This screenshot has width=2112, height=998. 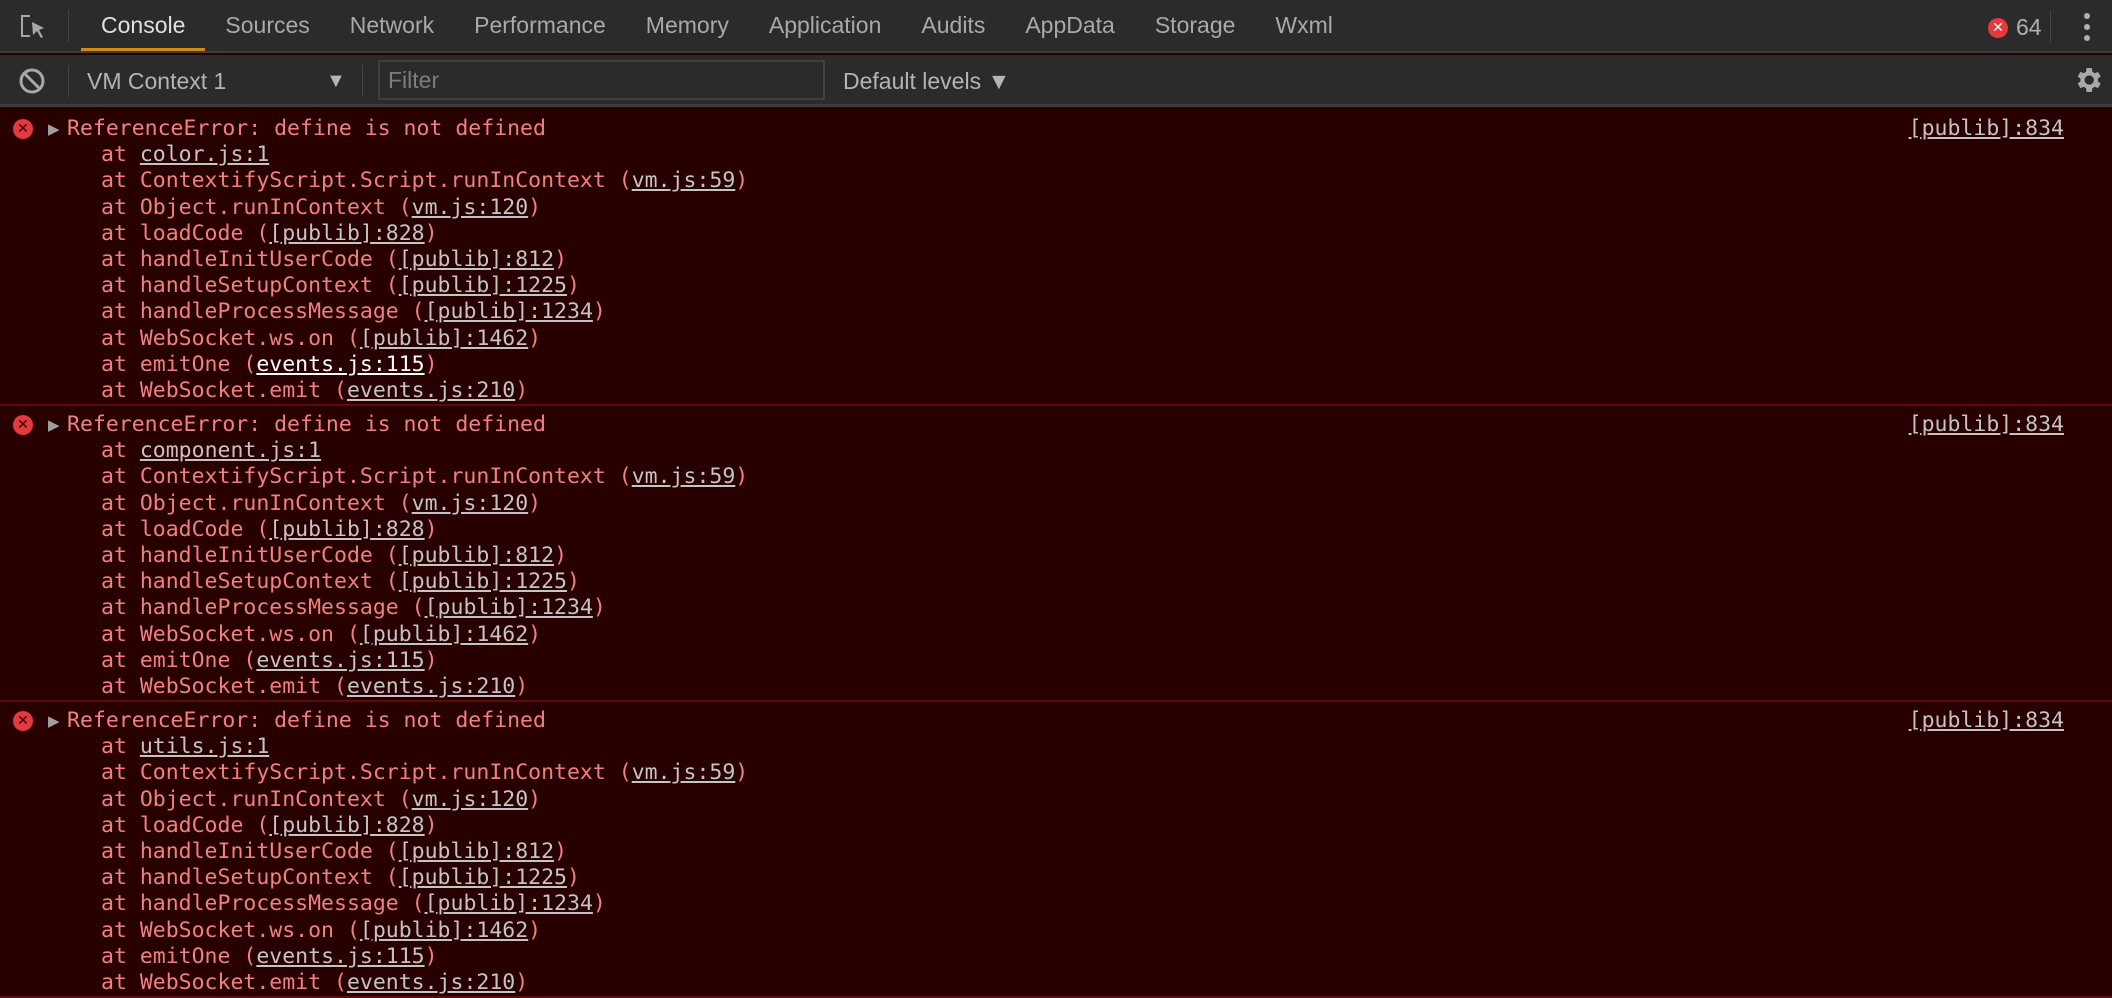 What do you see at coordinates (1056, 608) in the screenshot?
I see `stack-frame: at handleProcessMessage ([publib]:1234)` at bounding box center [1056, 608].